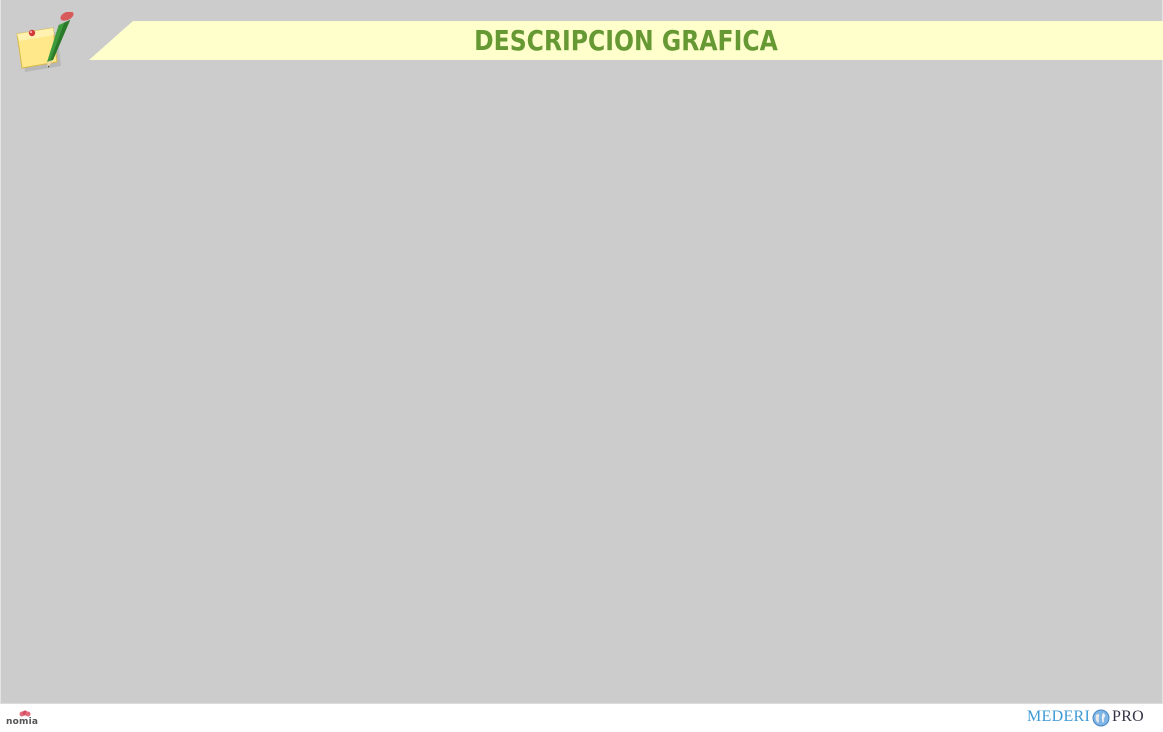 This screenshot has width=1163, height=732. What do you see at coordinates (48, 42) in the screenshot?
I see `note-and-pencil-icon` at bounding box center [48, 42].